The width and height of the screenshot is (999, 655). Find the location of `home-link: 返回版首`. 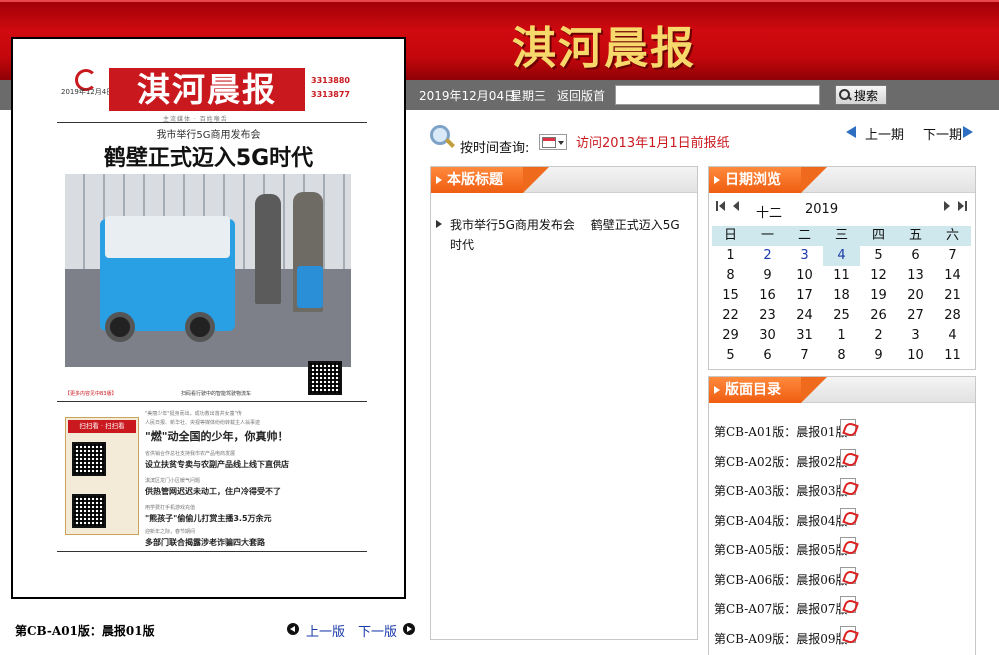

home-link: 返回版首 is located at coordinates (581, 95).